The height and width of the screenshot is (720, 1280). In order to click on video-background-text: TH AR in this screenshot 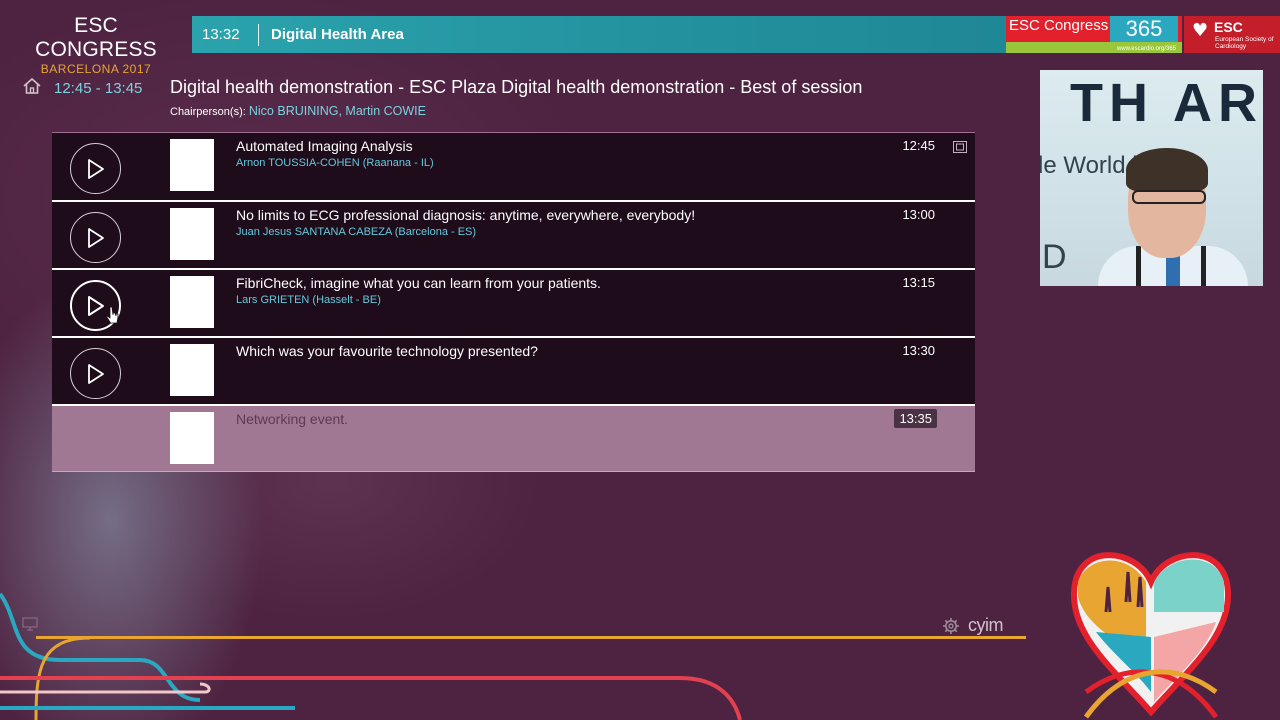, I will do `click(1166, 103)`.